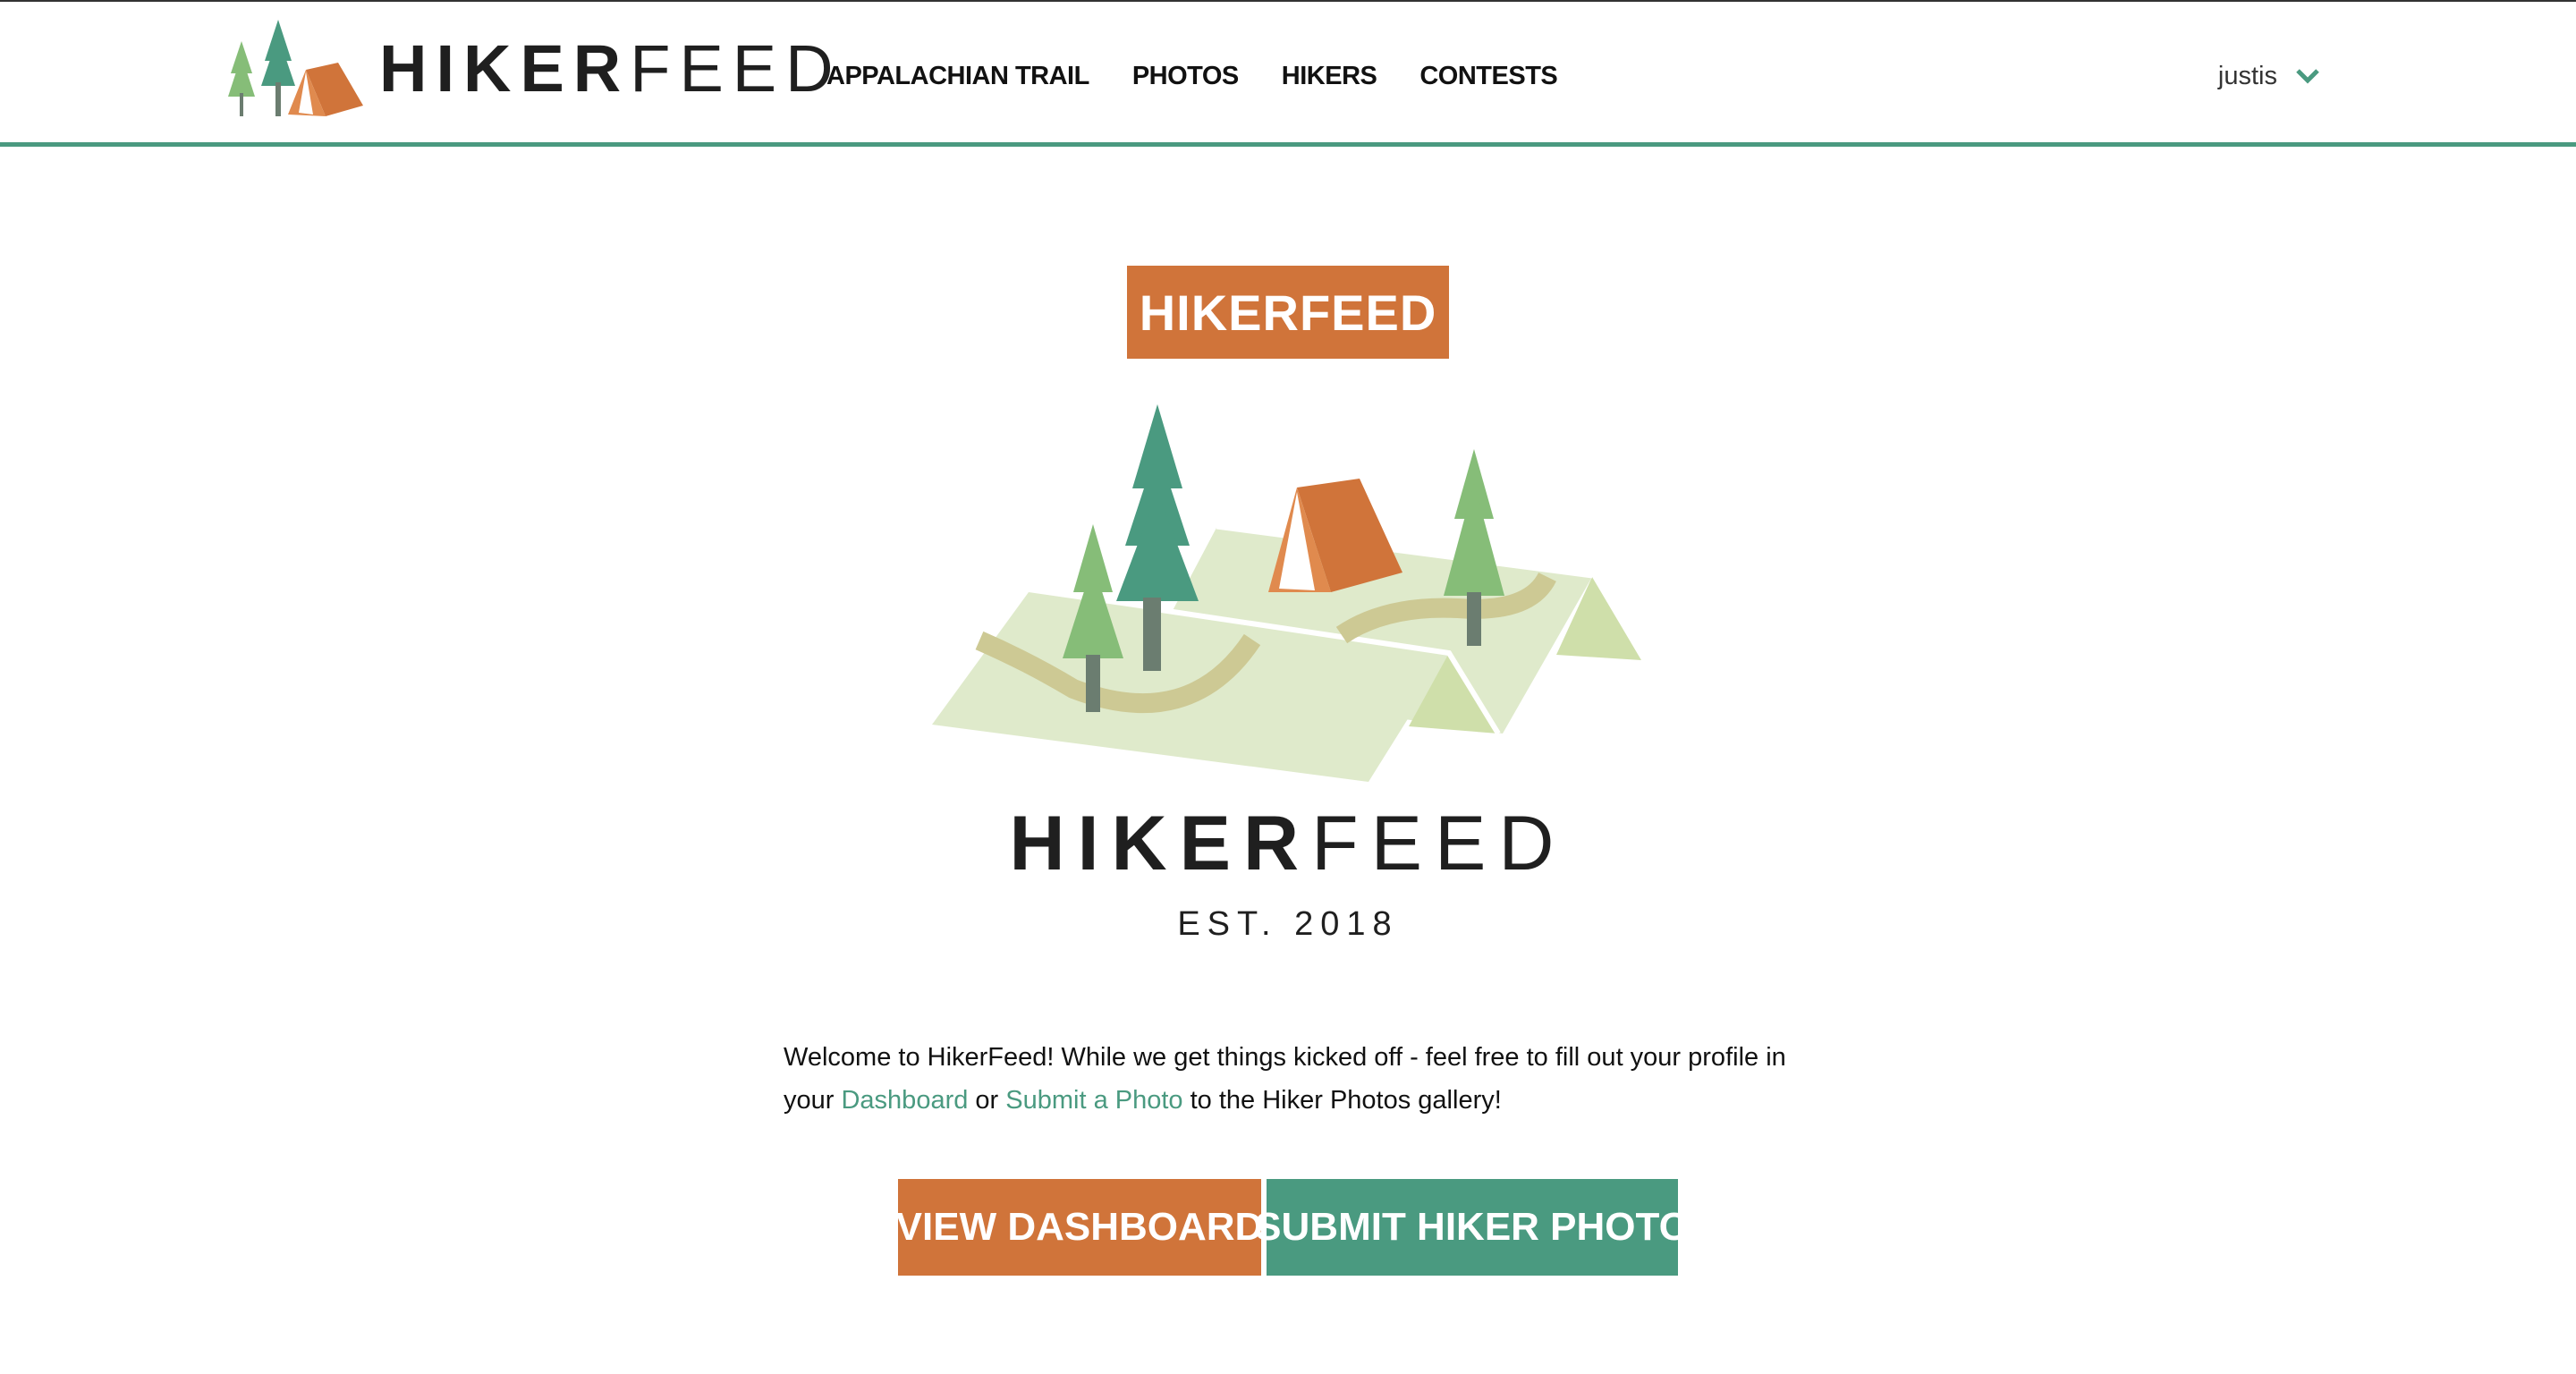 The height and width of the screenshot is (1374, 2576). What do you see at coordinates (1288, 924) in the screenshot?
I see `hero-established: EST. 2018` at bounding box center [1288, 924].